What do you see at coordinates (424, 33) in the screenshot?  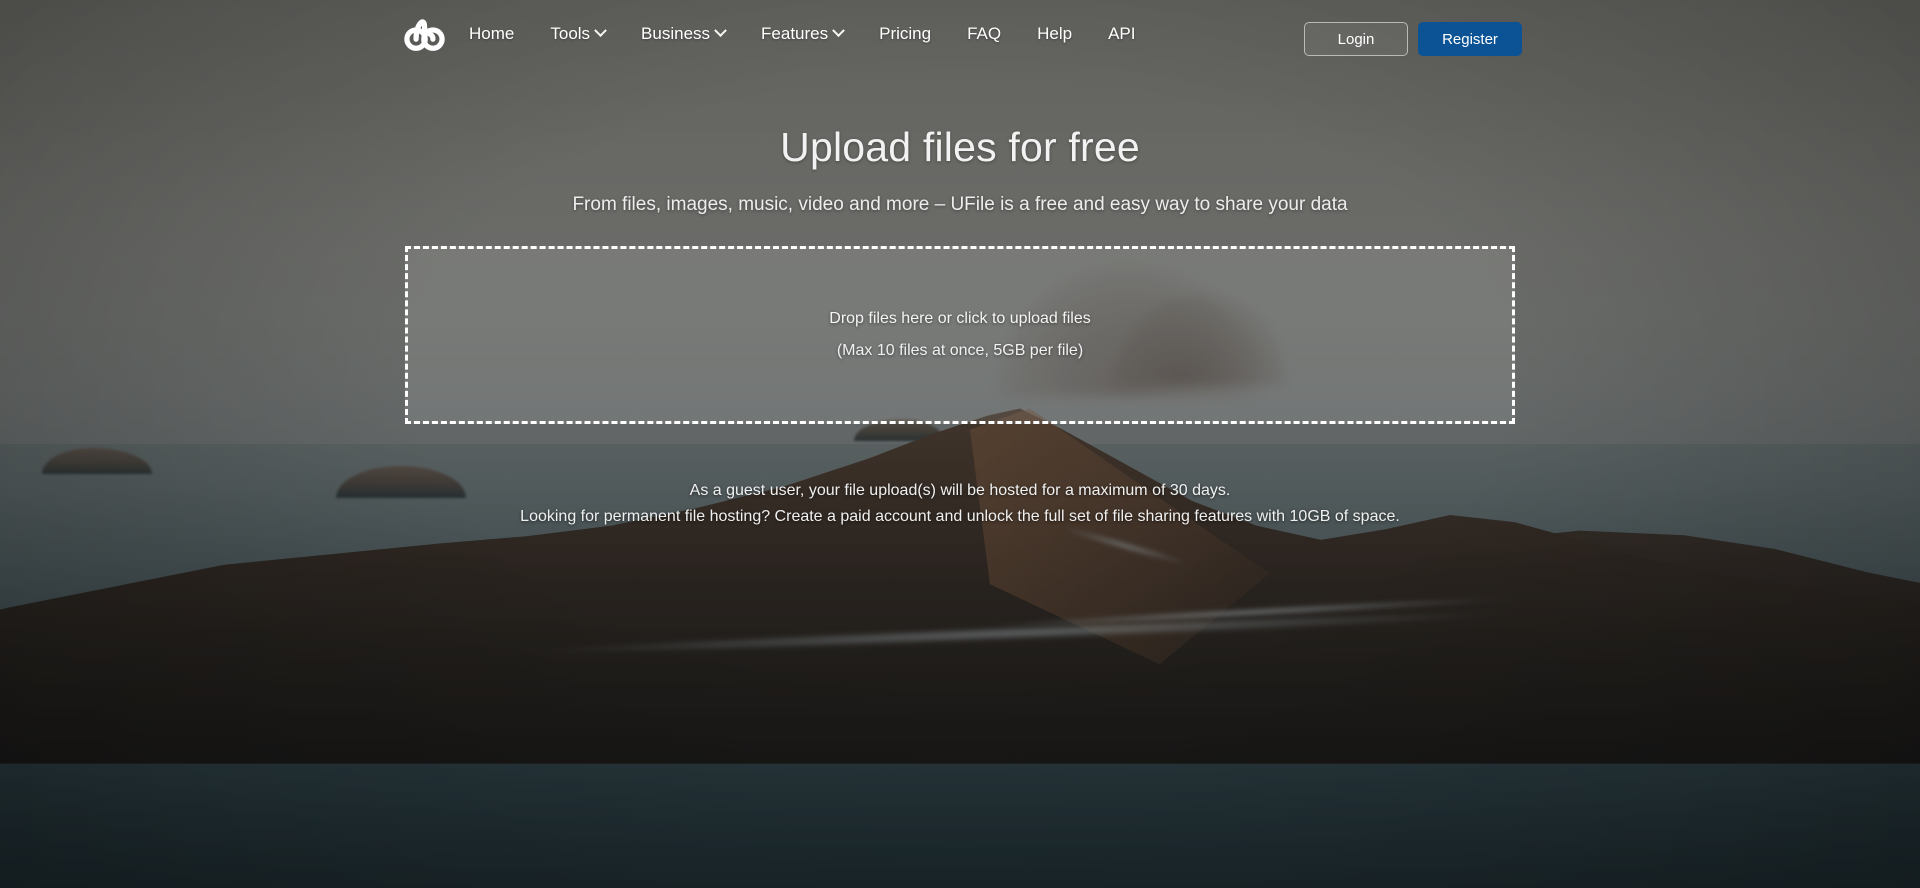 I see `ufile-trefoil-logo-icon` at bounding box center [424, 33].